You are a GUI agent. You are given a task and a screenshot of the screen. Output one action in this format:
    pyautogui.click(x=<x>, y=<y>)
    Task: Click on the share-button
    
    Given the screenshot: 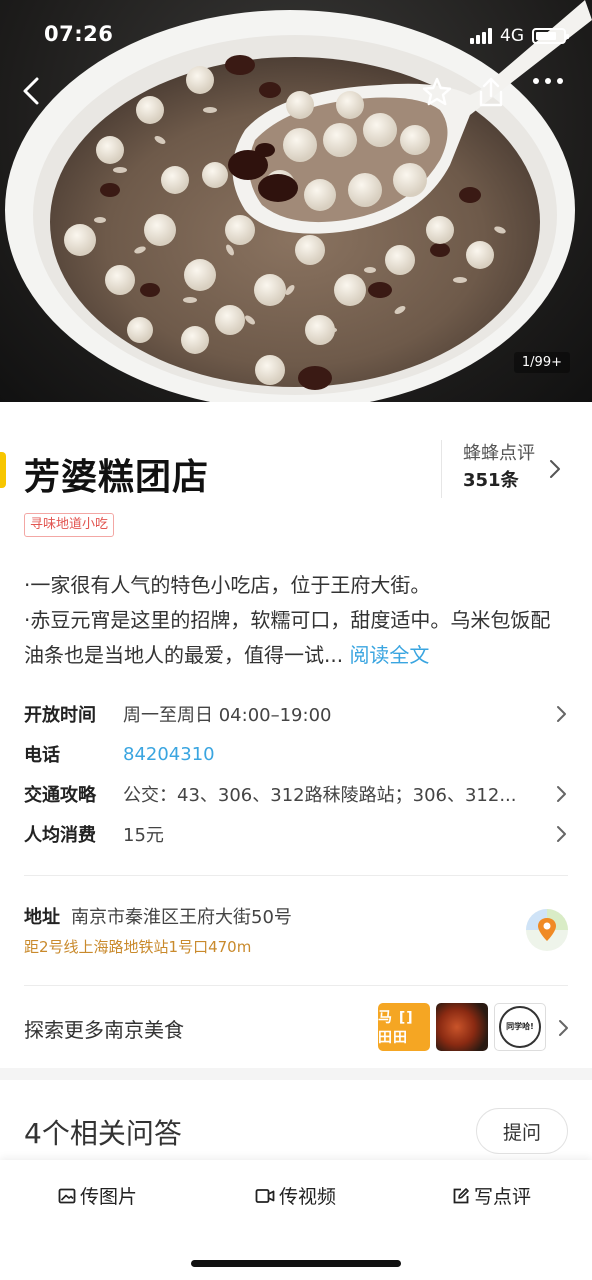 What is the action you would take?
    pyautogui.click(x=496, y=96)
    